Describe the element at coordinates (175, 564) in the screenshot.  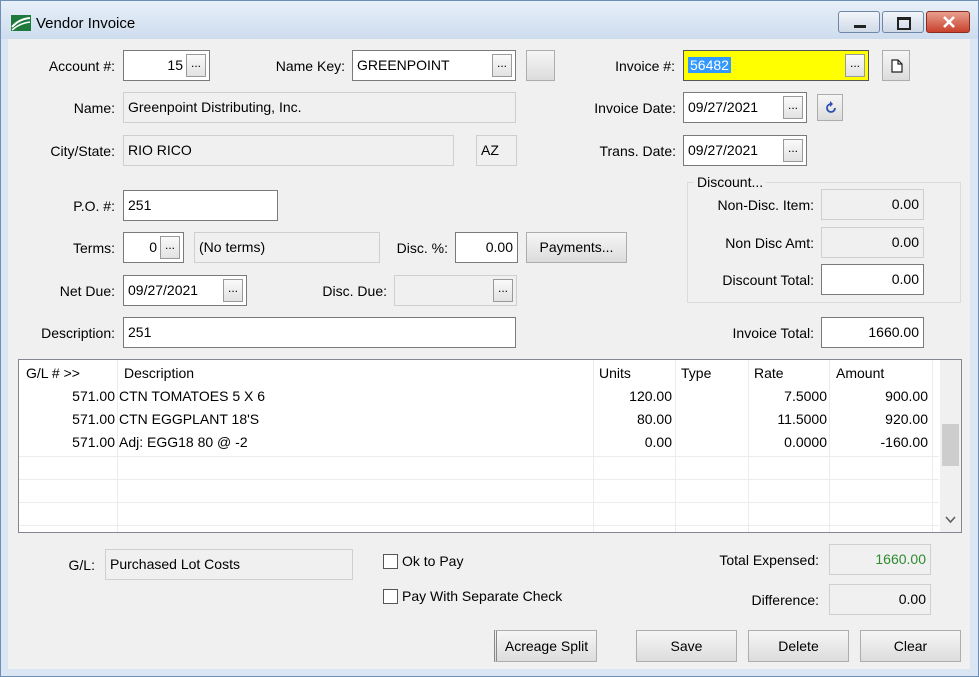
I see `gl-value: Purchased Lot Costs` at that location.